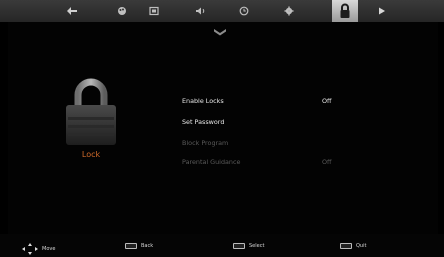 This screenshot has width=444, height=257. Describe the element at coordinates (272, 102) in the screenshot. I see `menu-item-enable-locks: Enable Locks Off` at that location.